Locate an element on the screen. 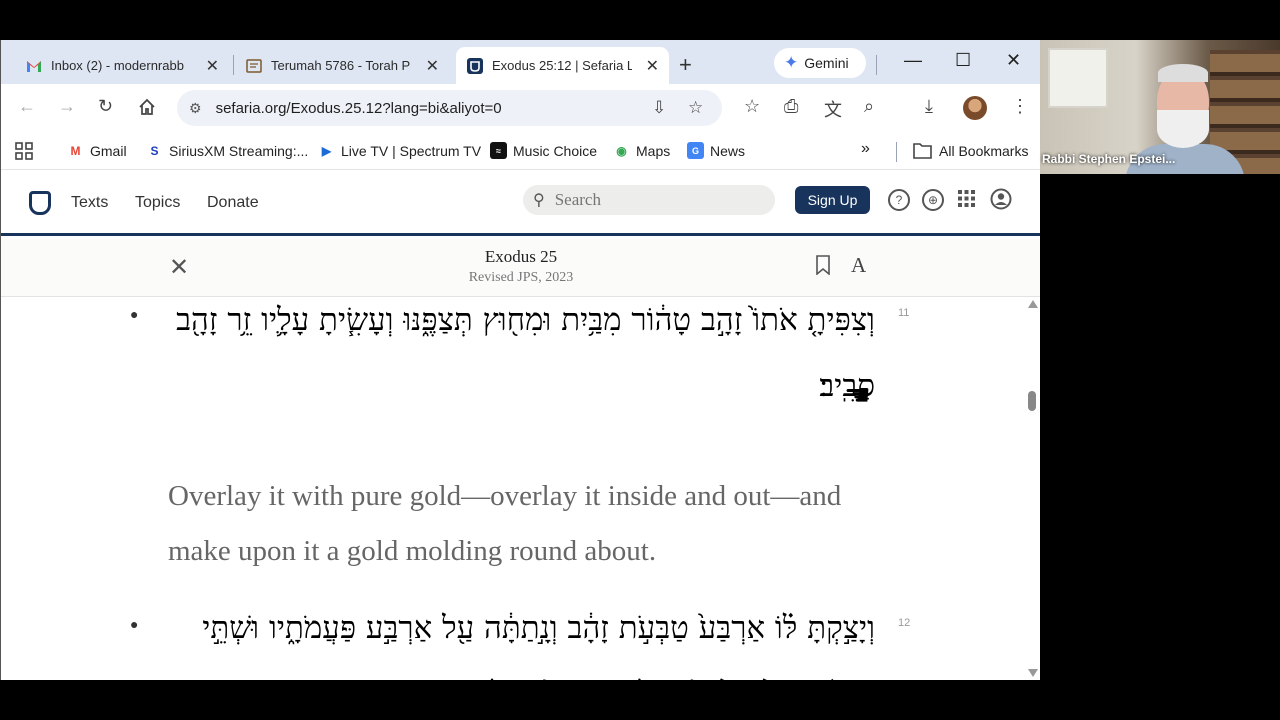  maximize-icon: ☐ is located at coordinates (963, 60).